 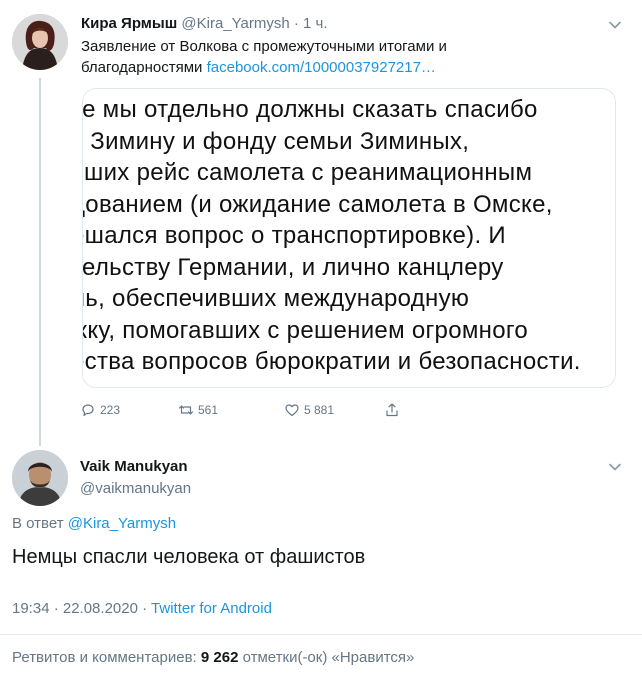 I want to click on reply-icon, so click(x=88, y=410).